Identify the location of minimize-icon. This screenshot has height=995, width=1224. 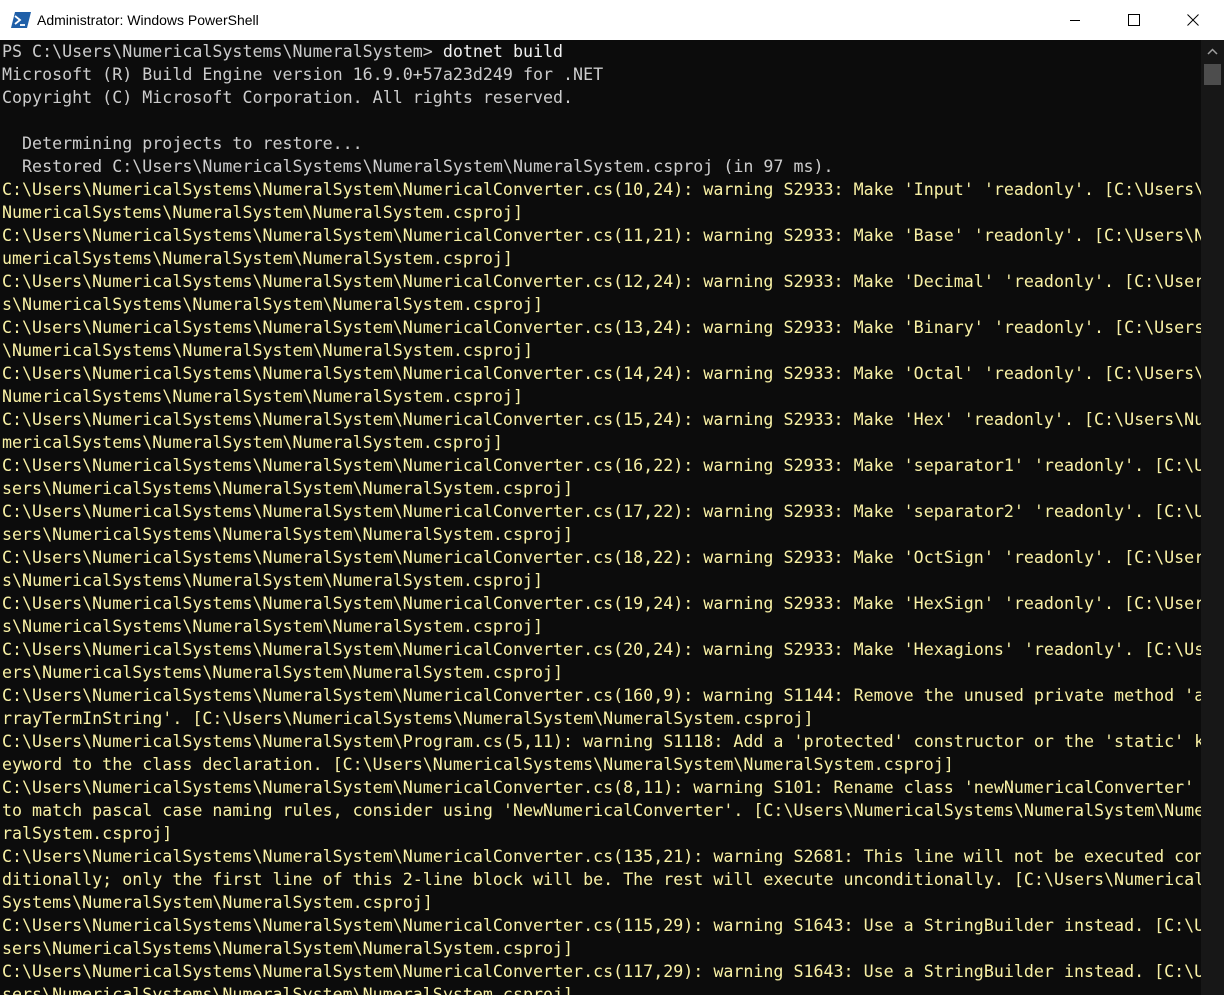
(1075, 20).